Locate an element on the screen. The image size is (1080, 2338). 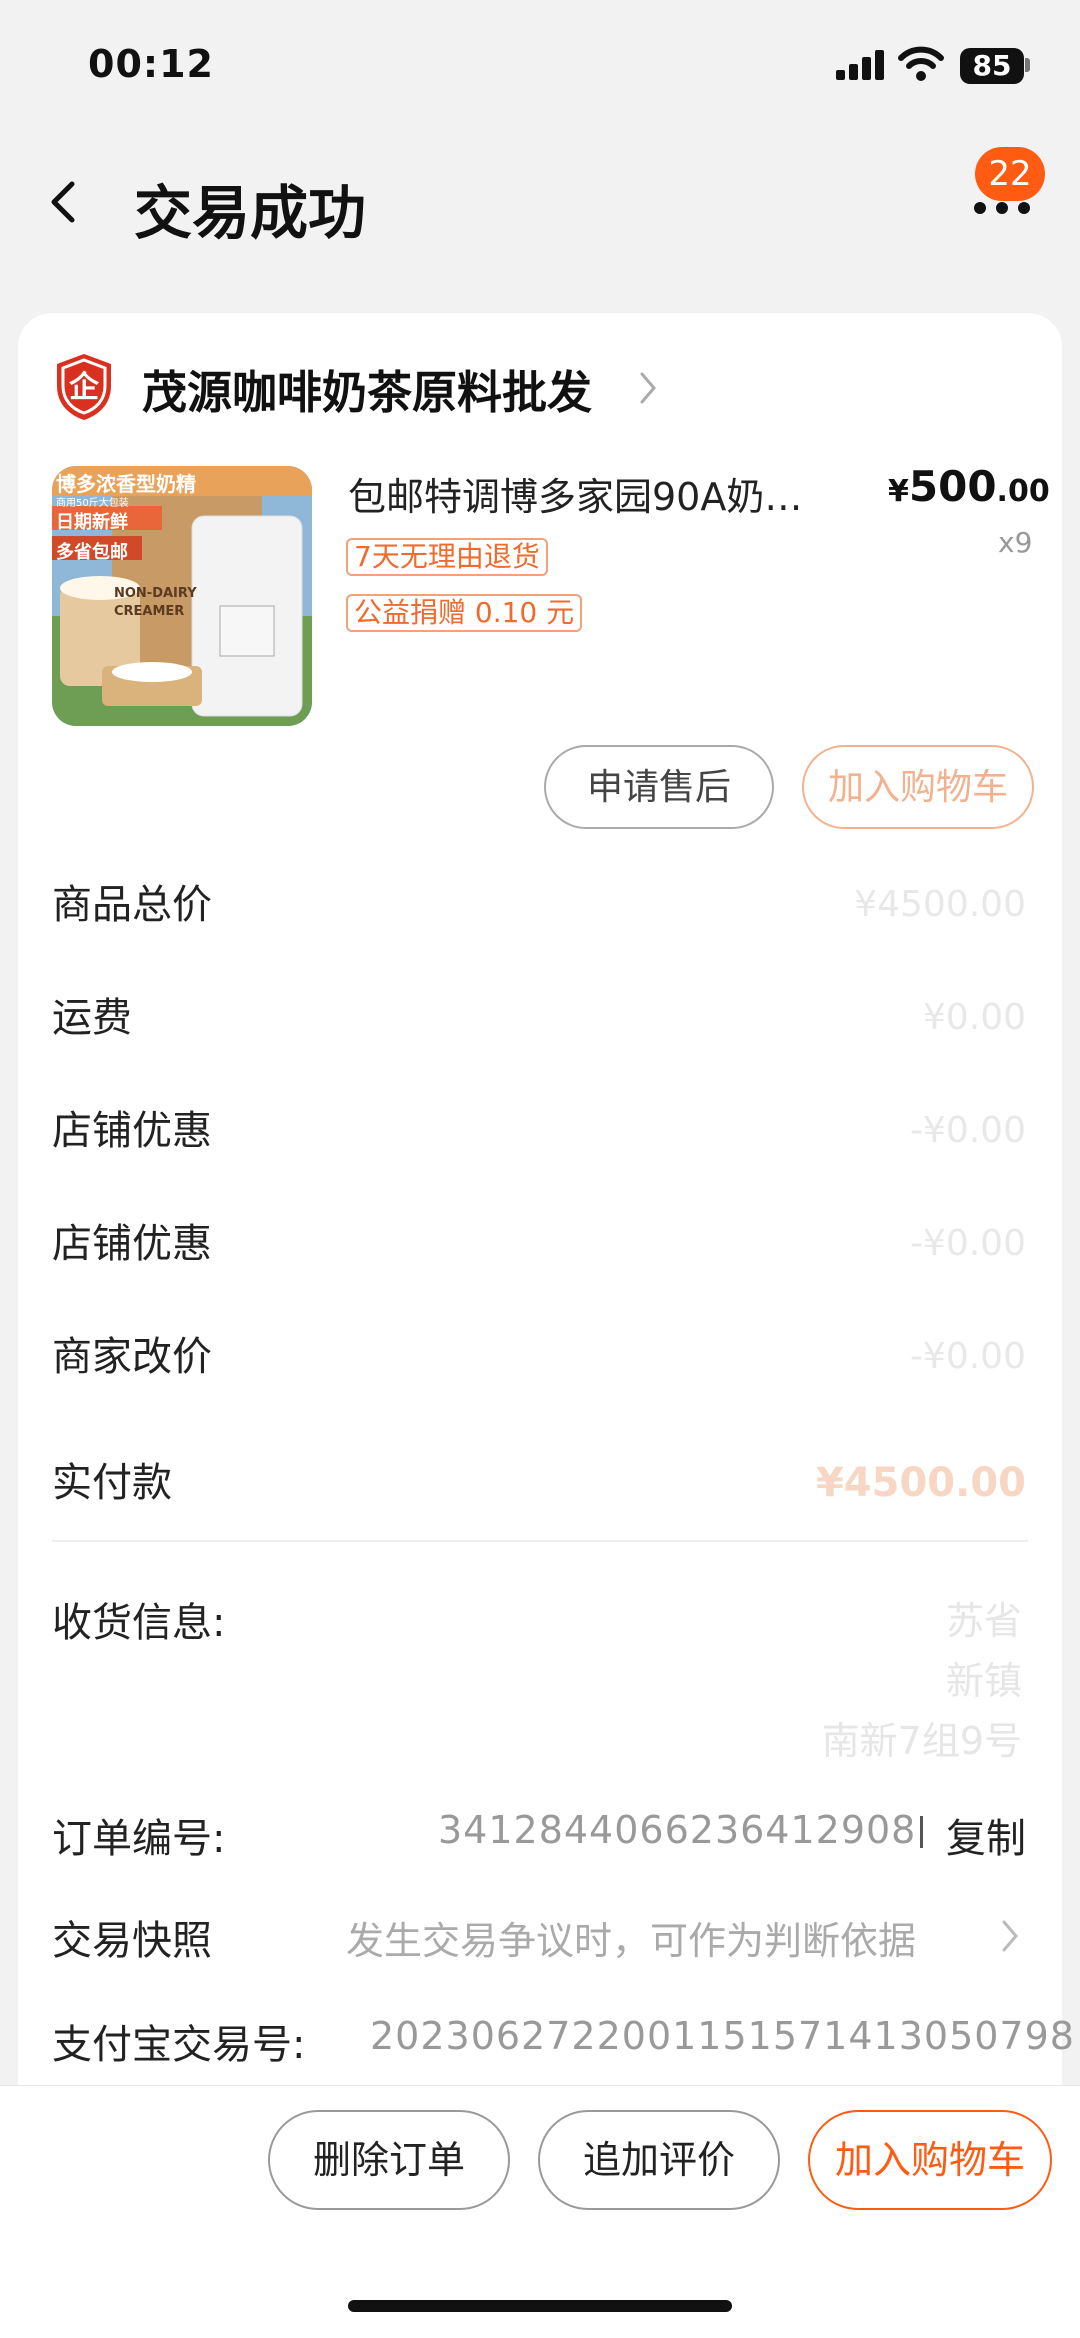
shipping-address-line: 苏省 is located at coordinates (983, 1621).